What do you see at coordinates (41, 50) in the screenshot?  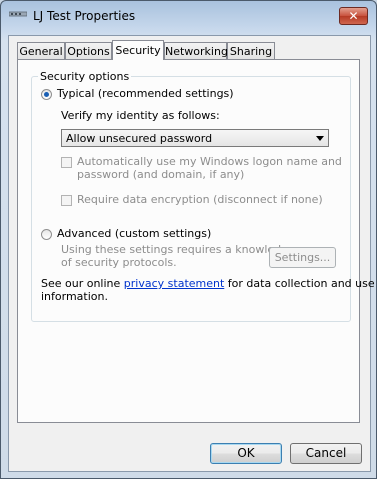 I see `tab-general: General` at bounding box center [41, 50].